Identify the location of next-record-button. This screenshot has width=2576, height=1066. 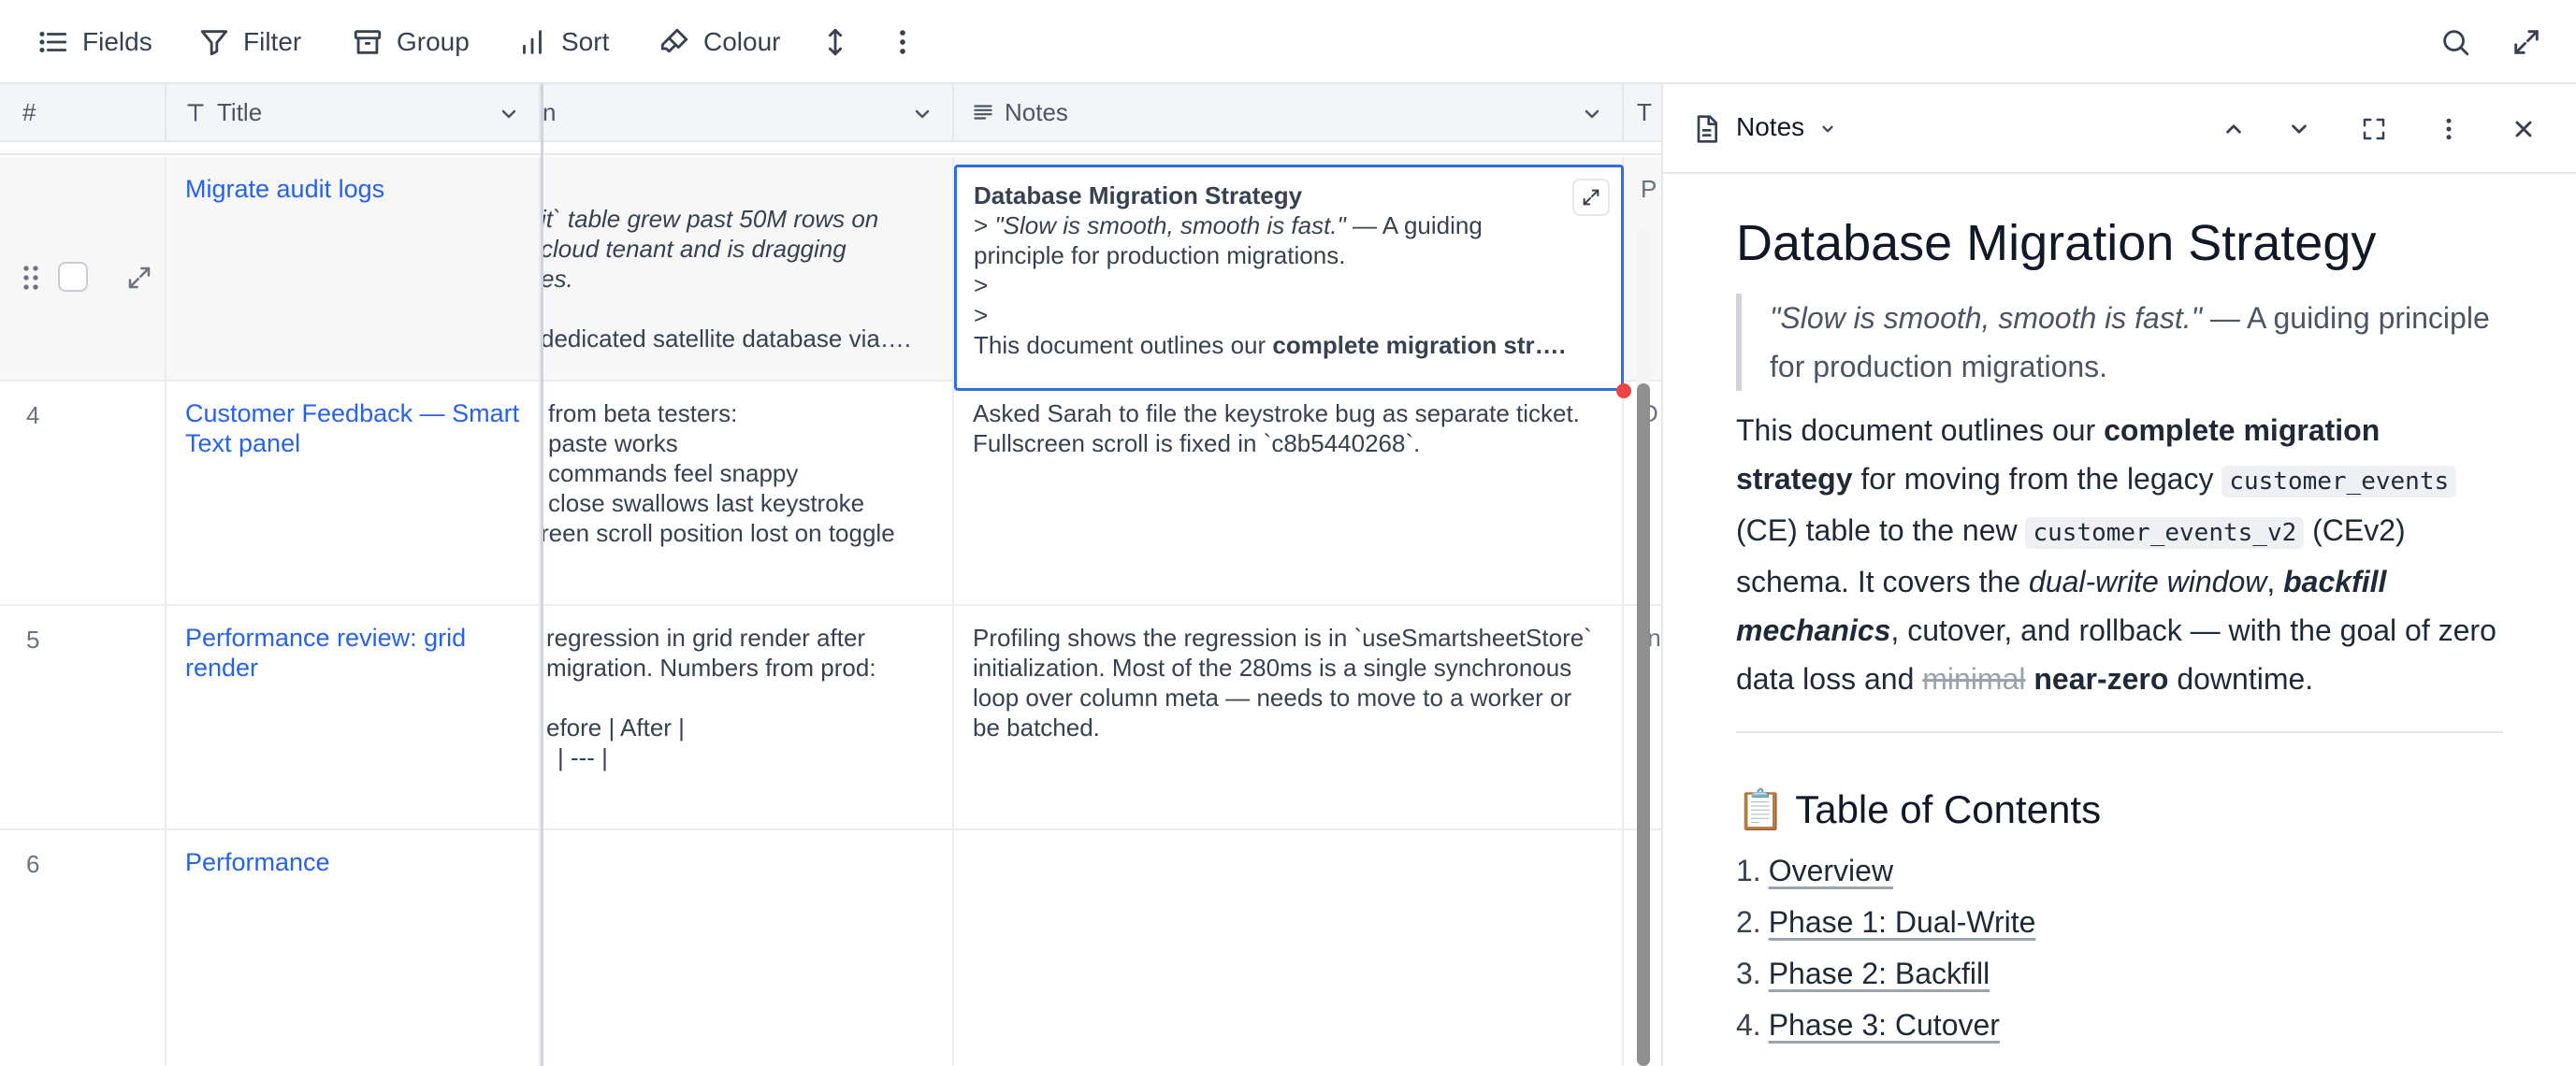
(2299, 129).